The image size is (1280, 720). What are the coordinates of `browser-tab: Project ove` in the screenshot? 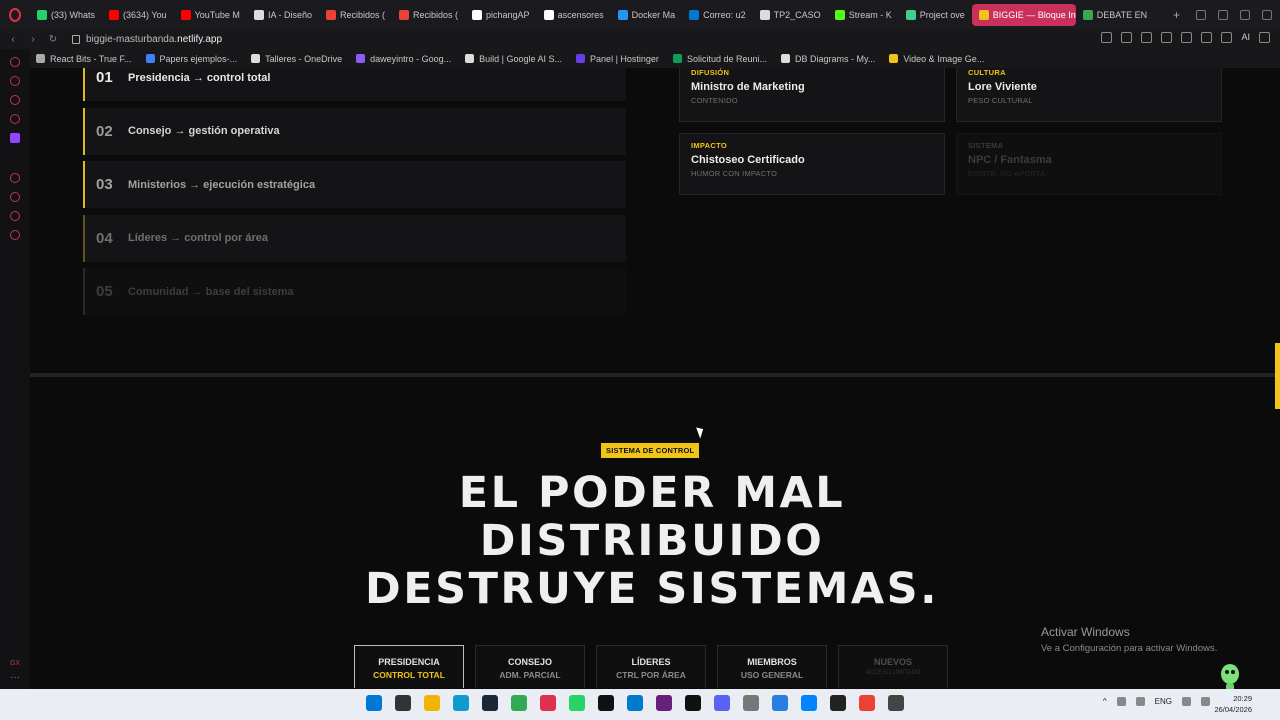 It's located at (935, 15).